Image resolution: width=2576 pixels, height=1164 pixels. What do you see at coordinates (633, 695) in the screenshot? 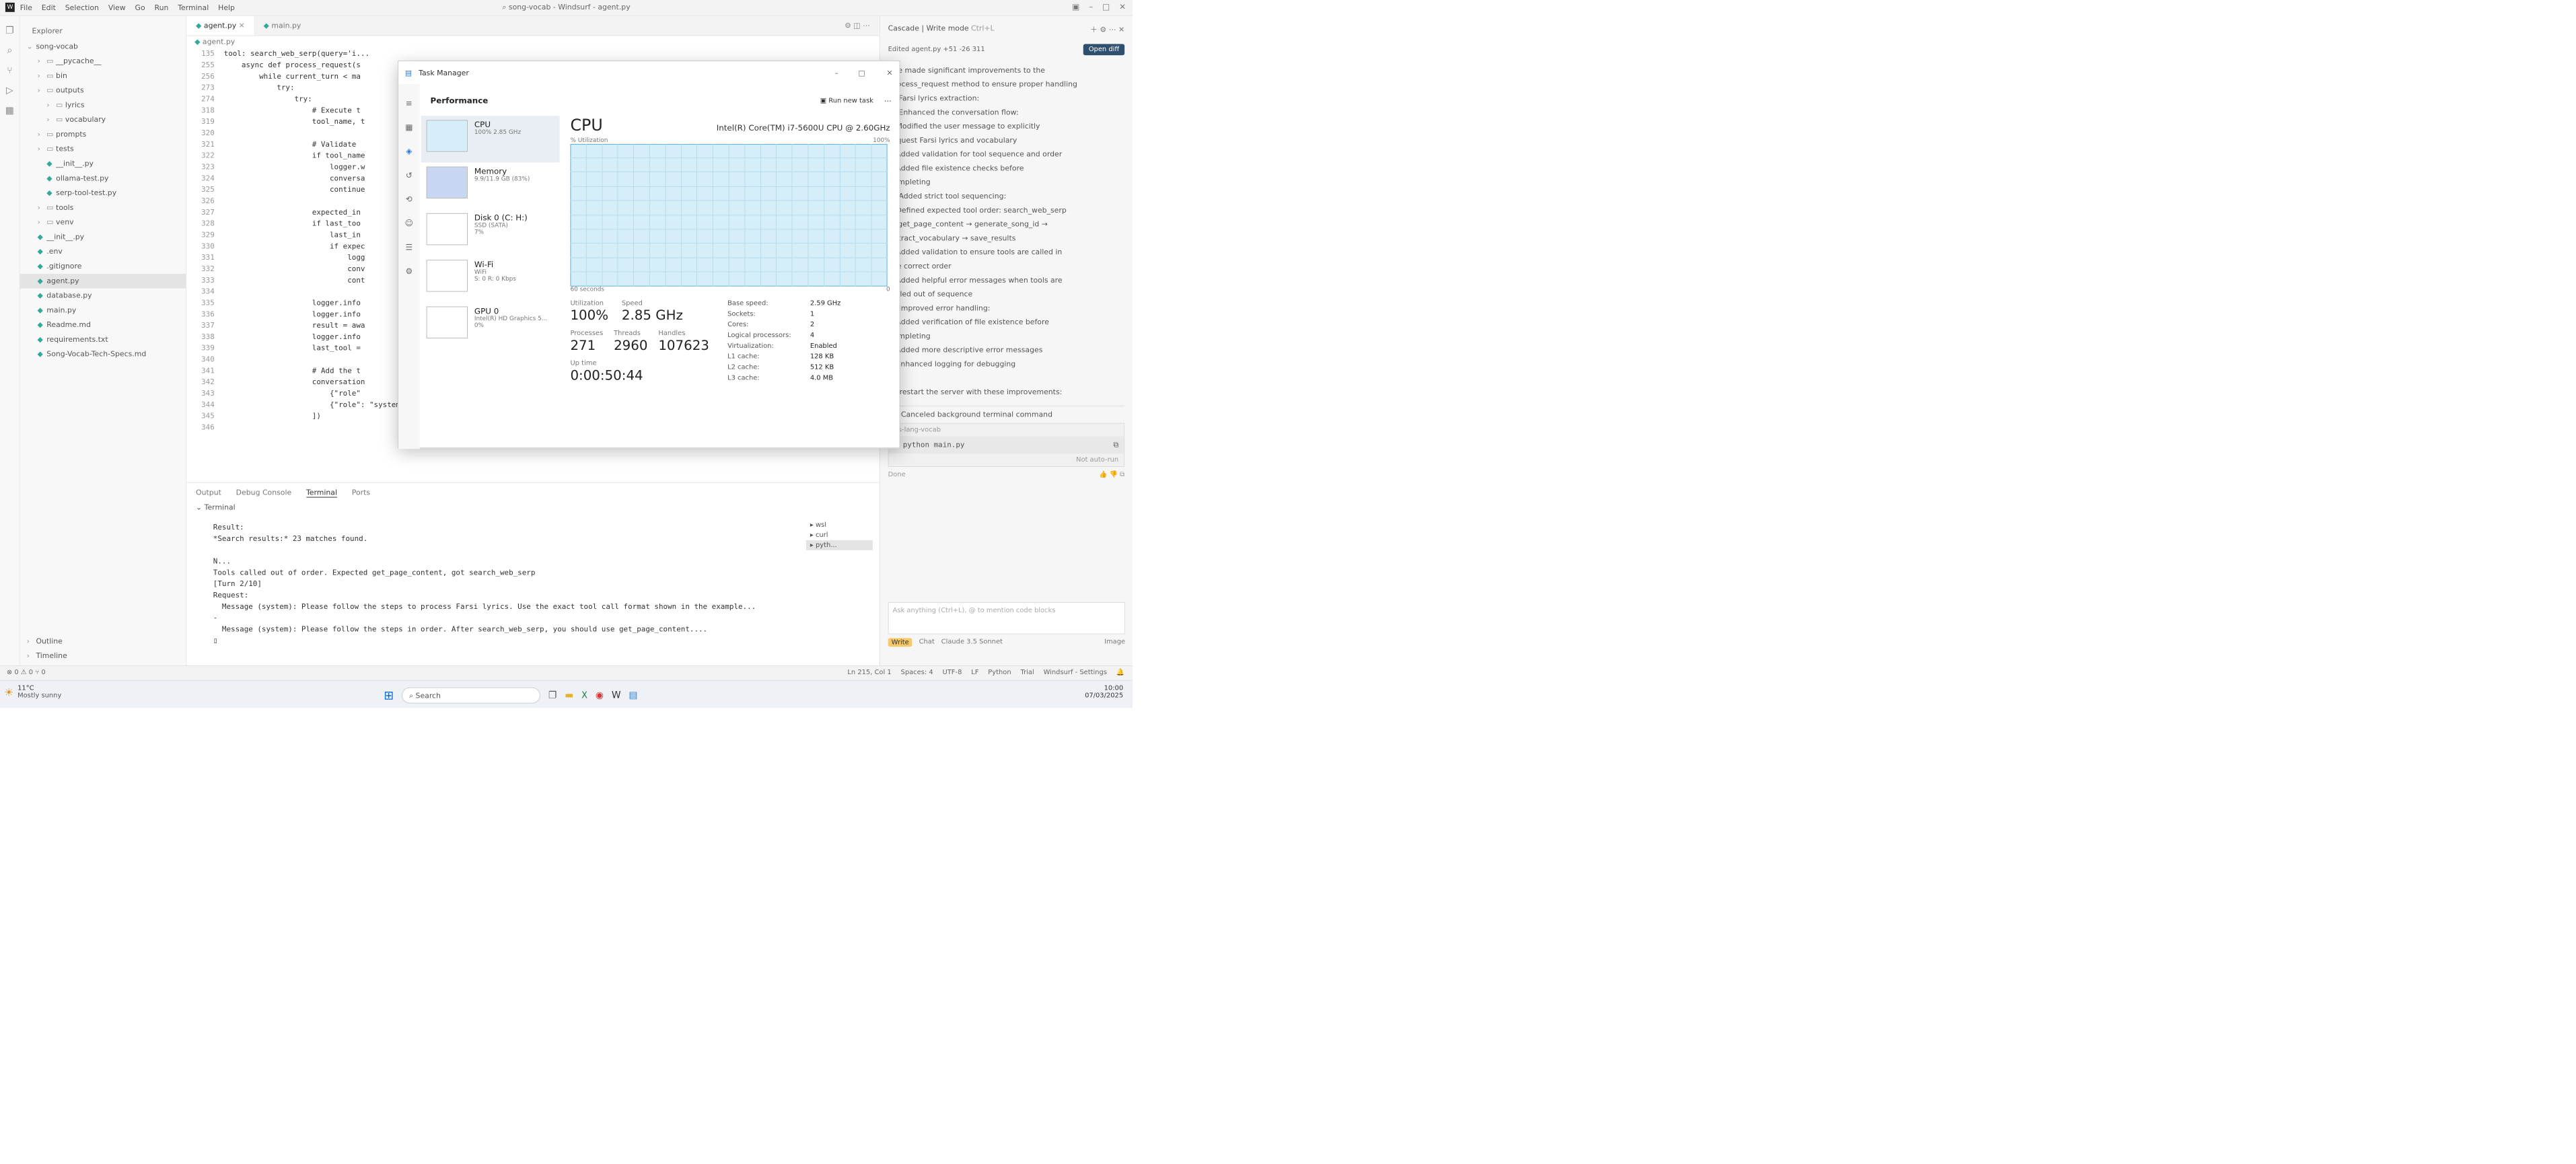
I see `task-manager-app-icon: ▤` at bounding box center [633, 695].